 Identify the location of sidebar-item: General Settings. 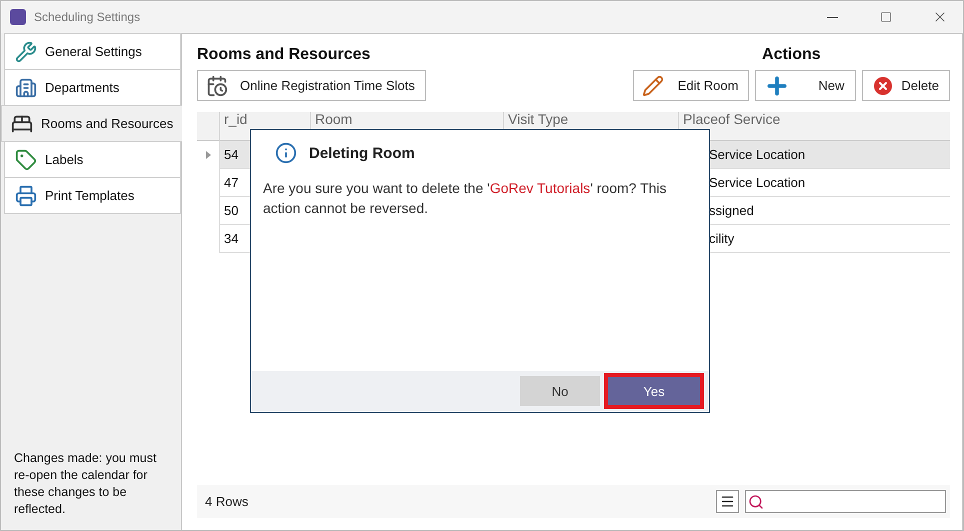
(92, 51).